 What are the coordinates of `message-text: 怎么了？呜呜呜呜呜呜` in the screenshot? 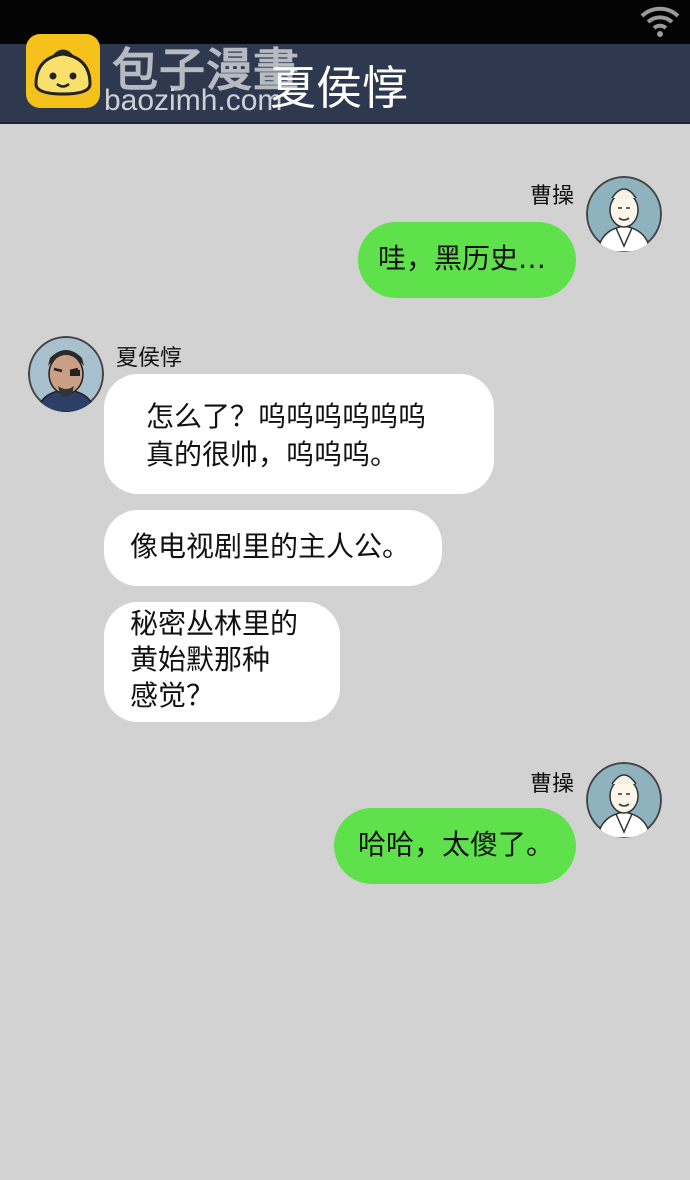 It's located at (286, 416).